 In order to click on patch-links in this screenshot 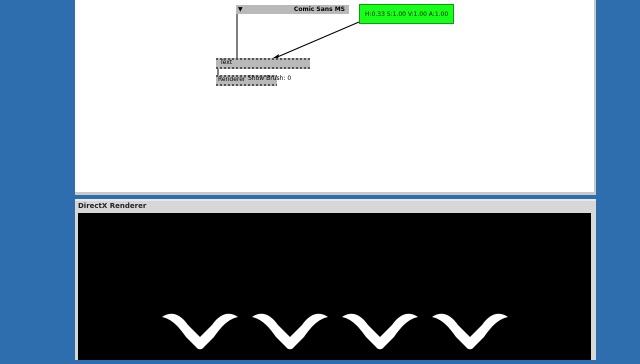, I will do `click(288, 44)`.